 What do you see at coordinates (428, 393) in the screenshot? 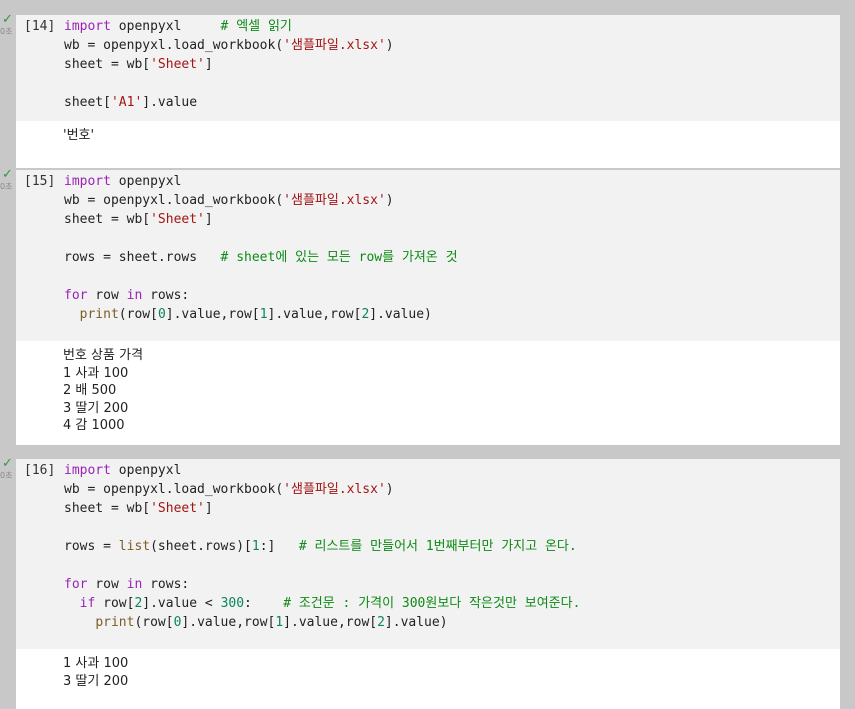
I see `cell-output: 번호 상품 가격 1 사과 100 2 배 500 3 딸기 200 4 감 1000` at bounding box center [428, 393].